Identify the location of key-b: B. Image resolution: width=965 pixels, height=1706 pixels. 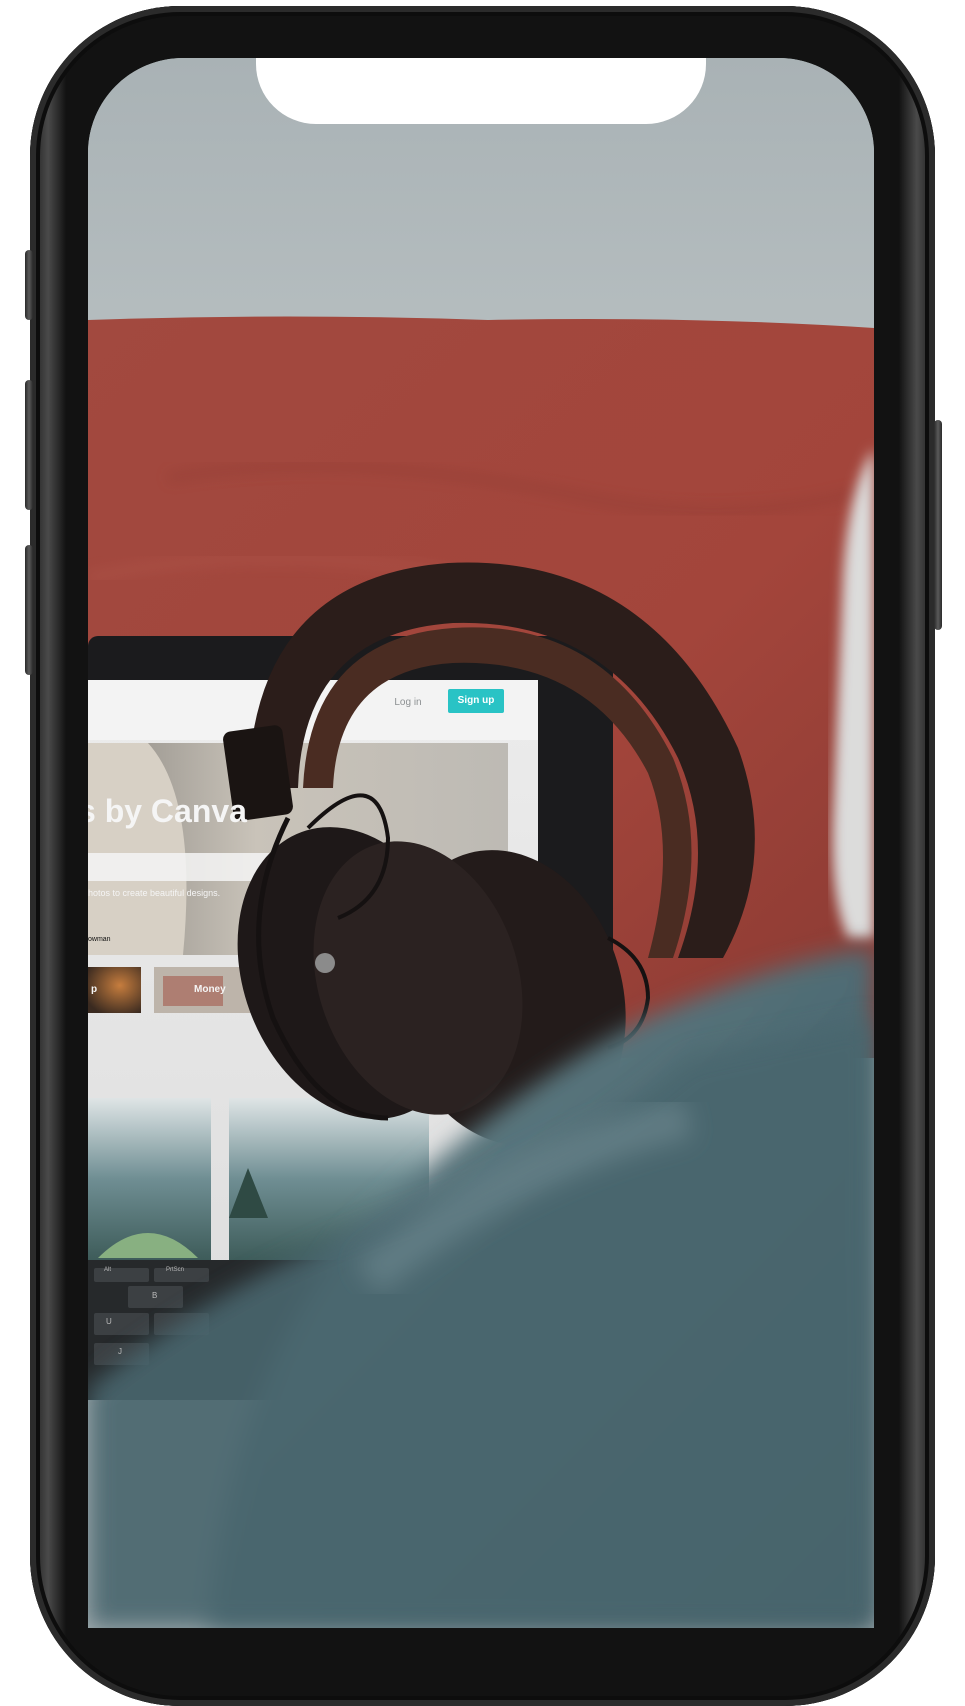
(155, 1295).